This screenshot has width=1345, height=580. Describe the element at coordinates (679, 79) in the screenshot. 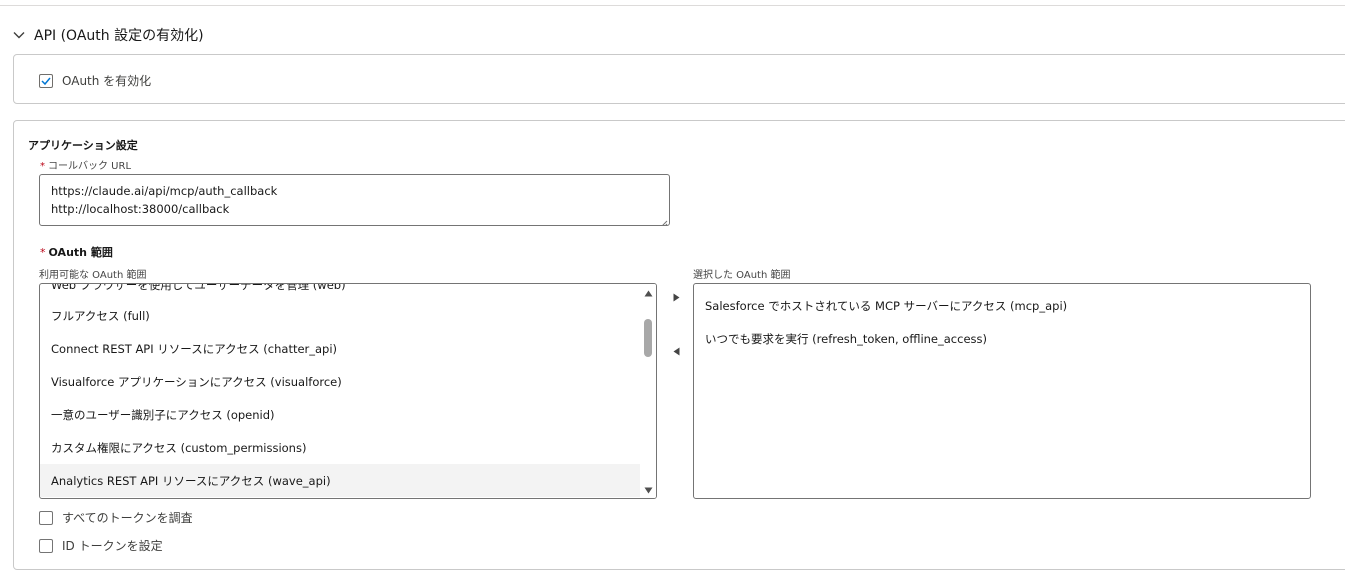

I see `enable-oauth-panel` at that location.